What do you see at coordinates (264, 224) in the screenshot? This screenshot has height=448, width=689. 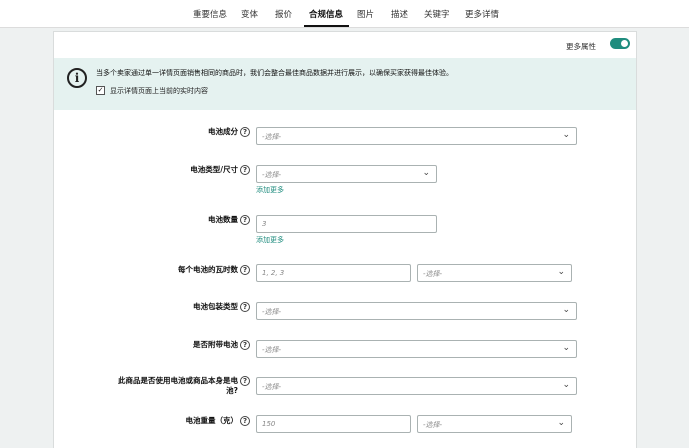 I see `input-placeholder: 3` at bounding box center [264, 224].